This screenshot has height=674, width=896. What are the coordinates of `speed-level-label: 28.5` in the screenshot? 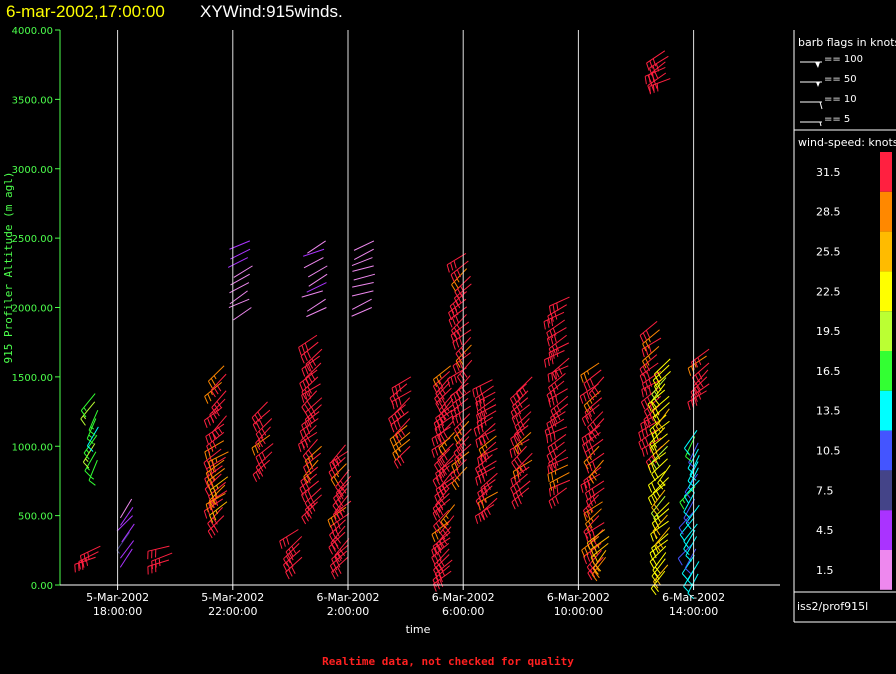 It's located at (828, 212).